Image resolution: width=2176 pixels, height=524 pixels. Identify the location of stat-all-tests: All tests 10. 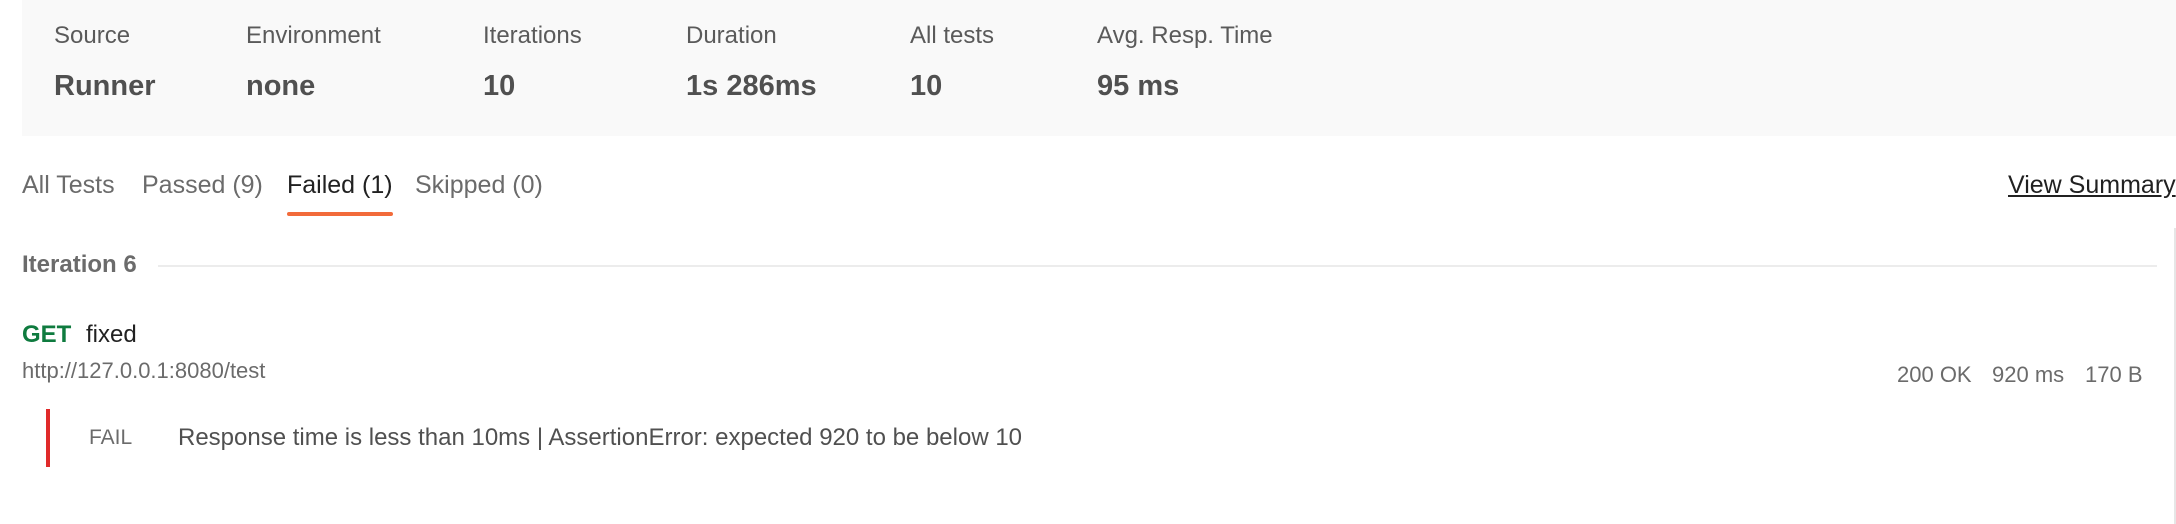
(952, 63).